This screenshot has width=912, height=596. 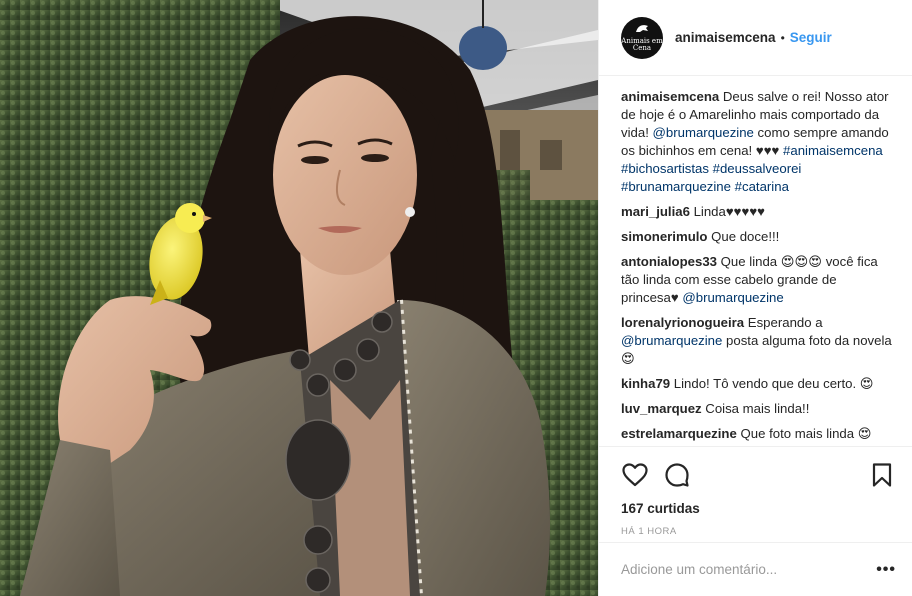 What do you see at coordinates (642, 44) in the screenshot?
I see `avatar-logo-text: Animais em Cena` at bounding box center [642, 44].